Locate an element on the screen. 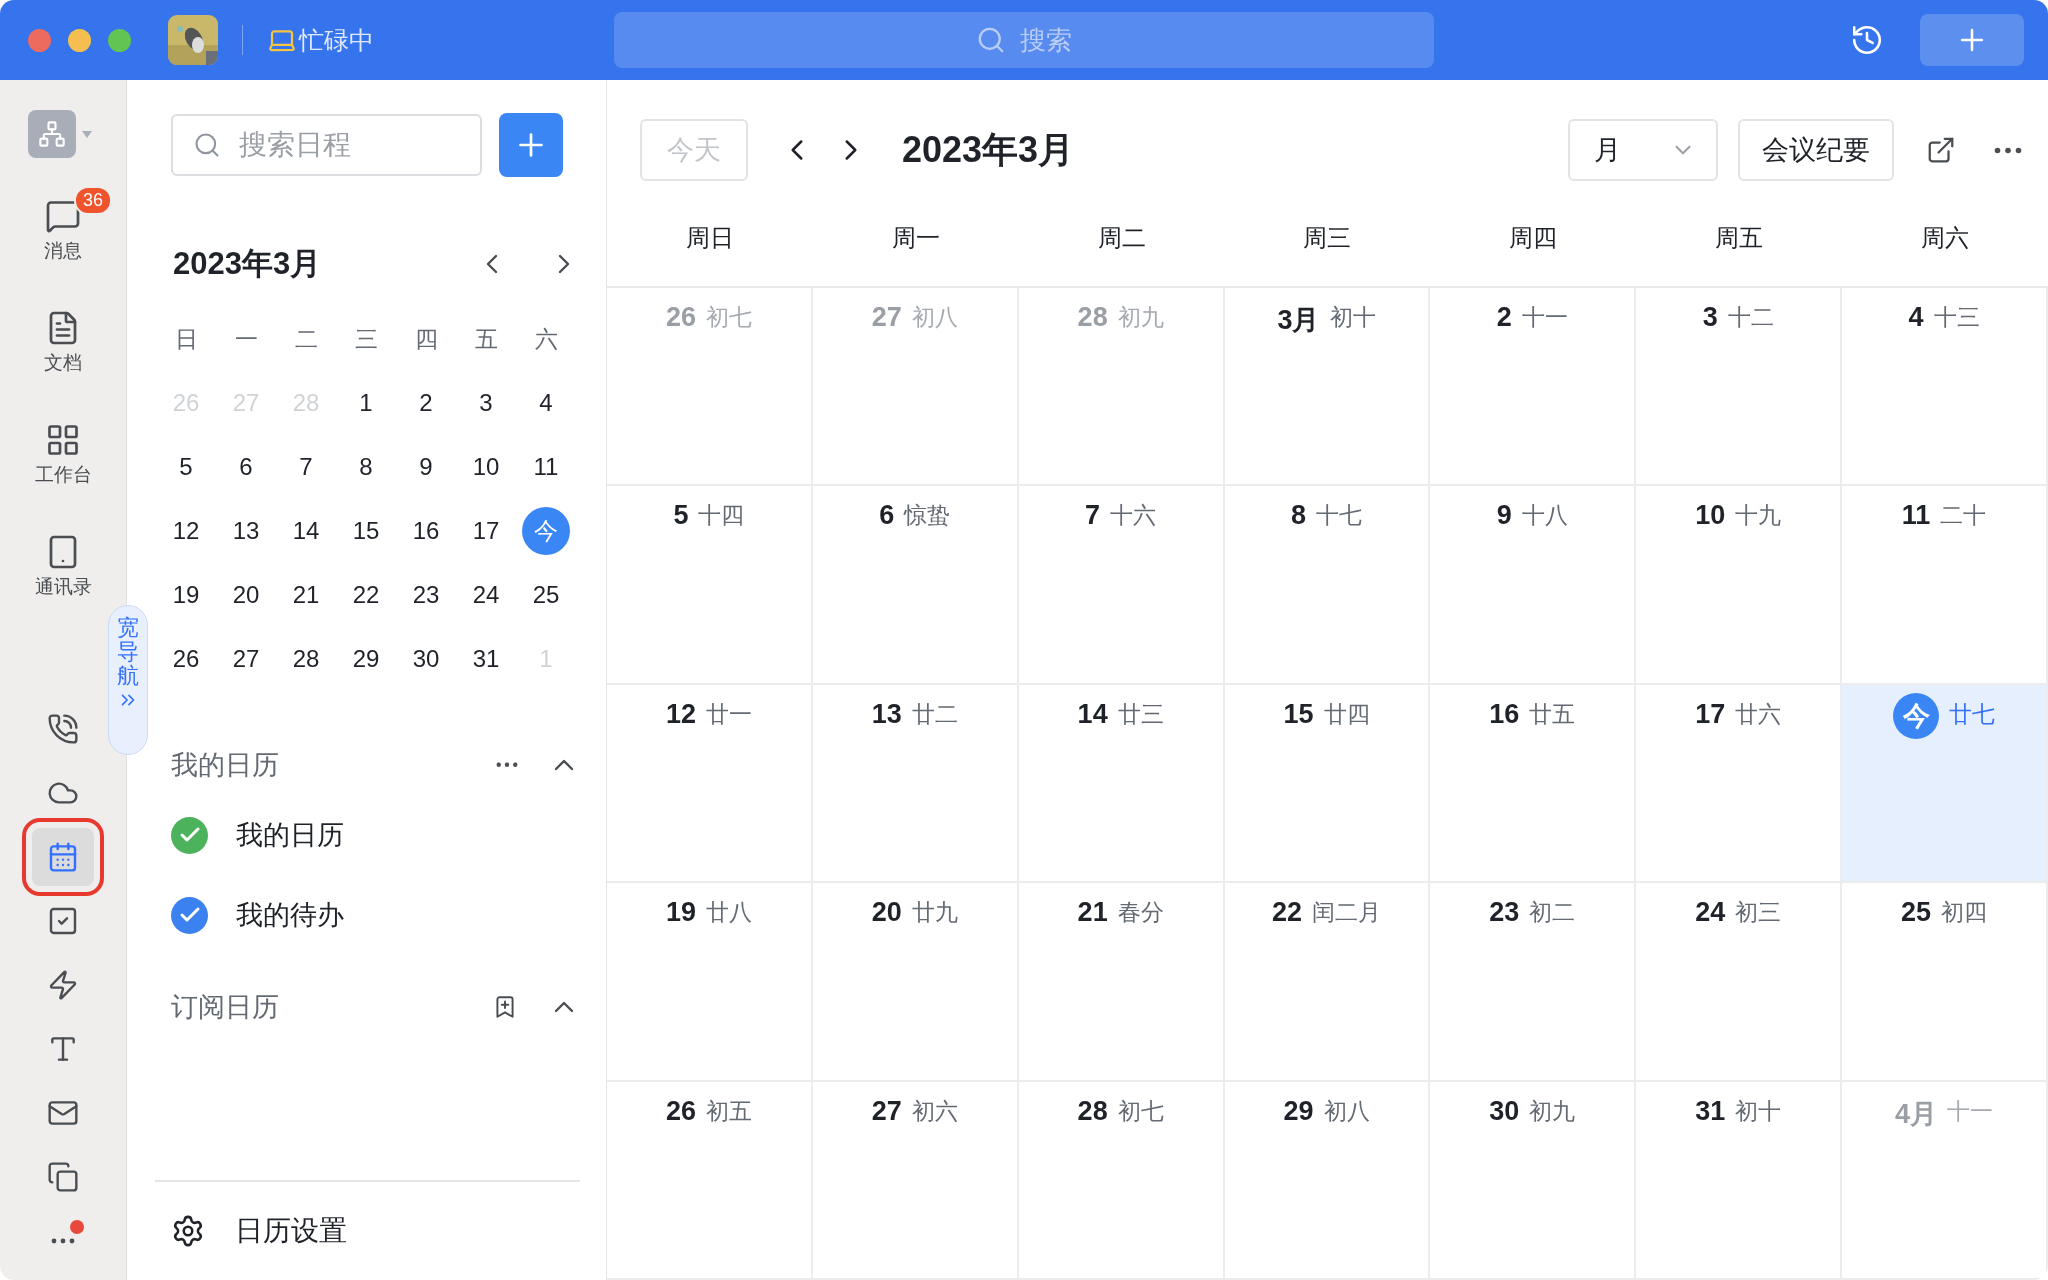  calendar-day: 25 is located at coordinates (546, 595).